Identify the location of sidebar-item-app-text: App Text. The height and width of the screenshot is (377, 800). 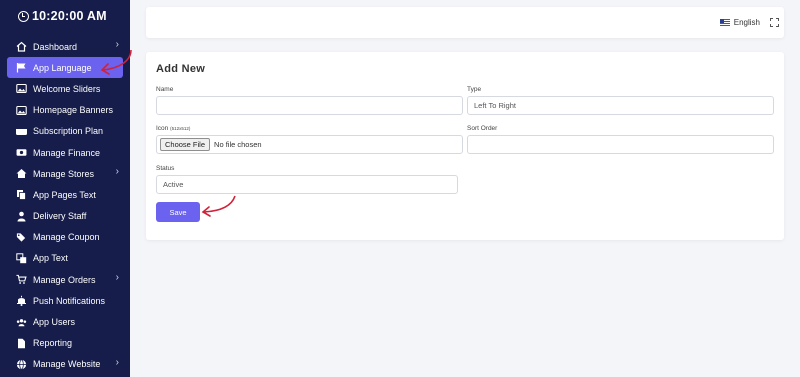
(65, 258).